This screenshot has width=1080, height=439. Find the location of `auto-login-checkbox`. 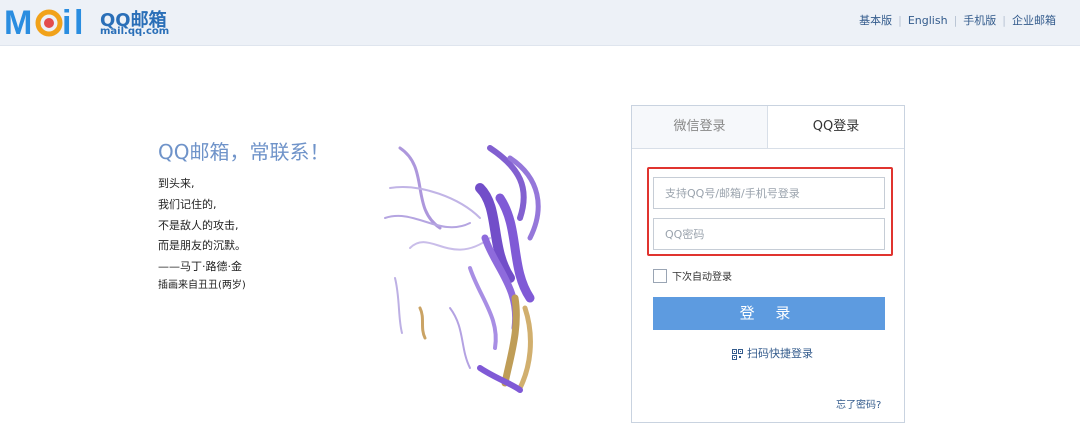

auto-login-checkbox is located at coordinates (660, 275).